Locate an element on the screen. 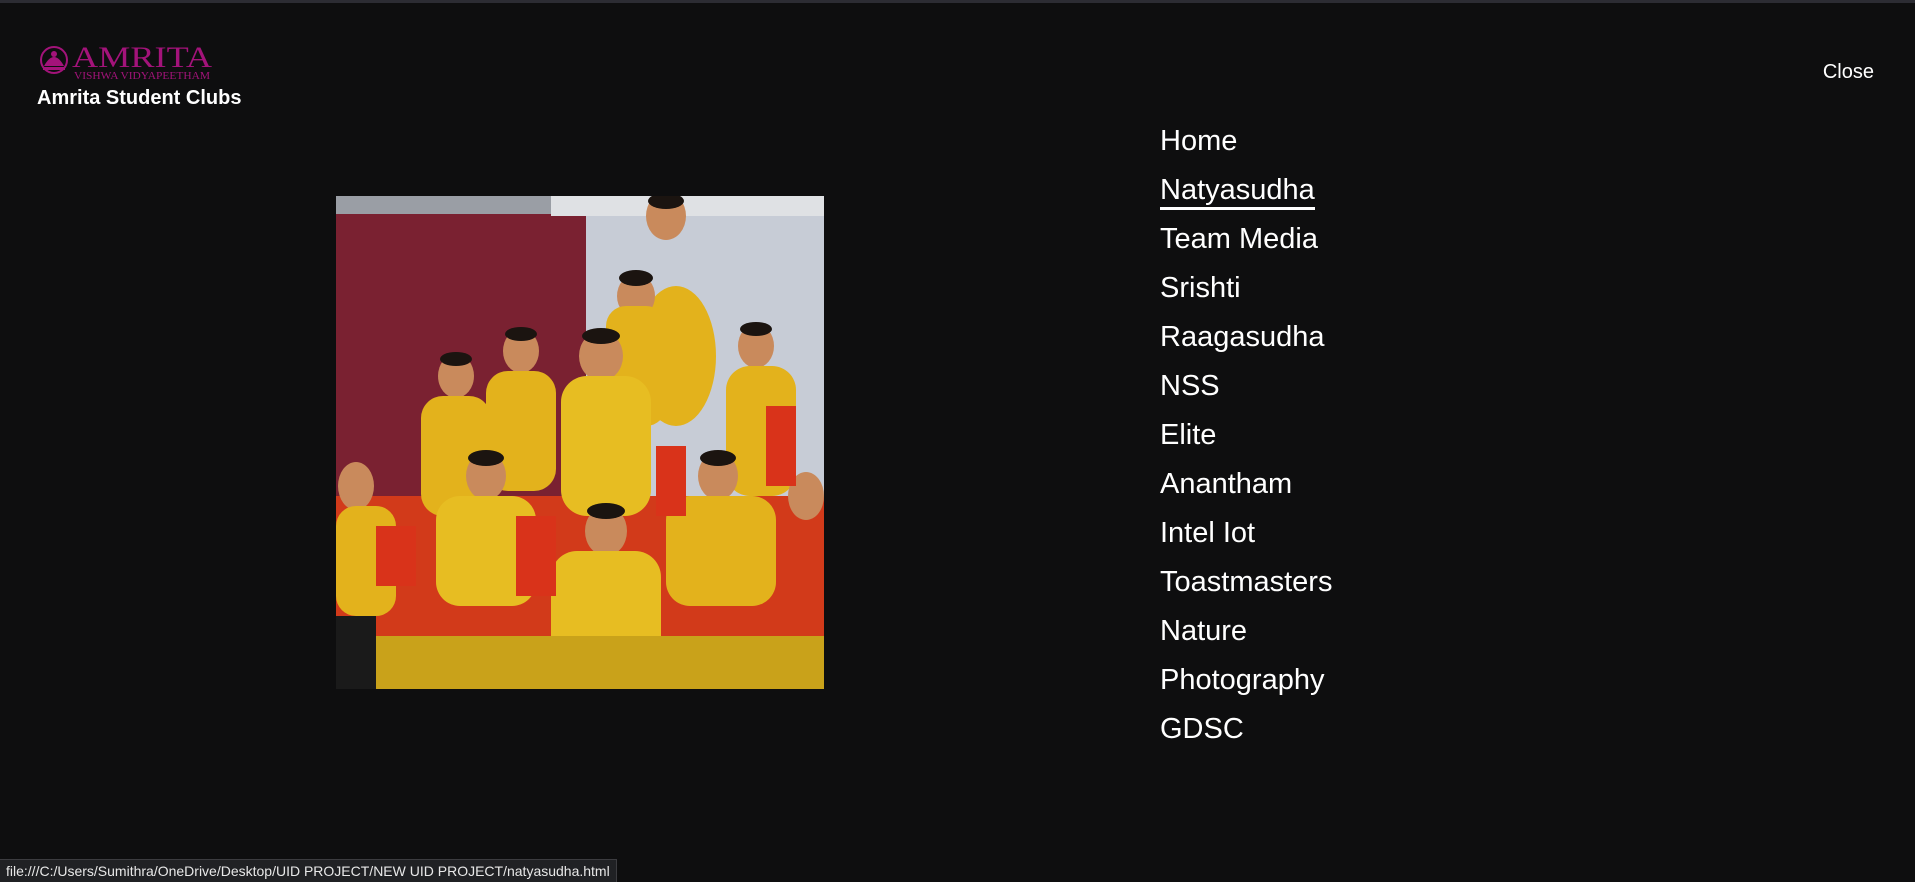 Image resolution: width=1915 pixels, height=882 pixels. amrita-logo: AMRITA VISHWA VIDYAPEETHAM is located at coordinates (128, 61).